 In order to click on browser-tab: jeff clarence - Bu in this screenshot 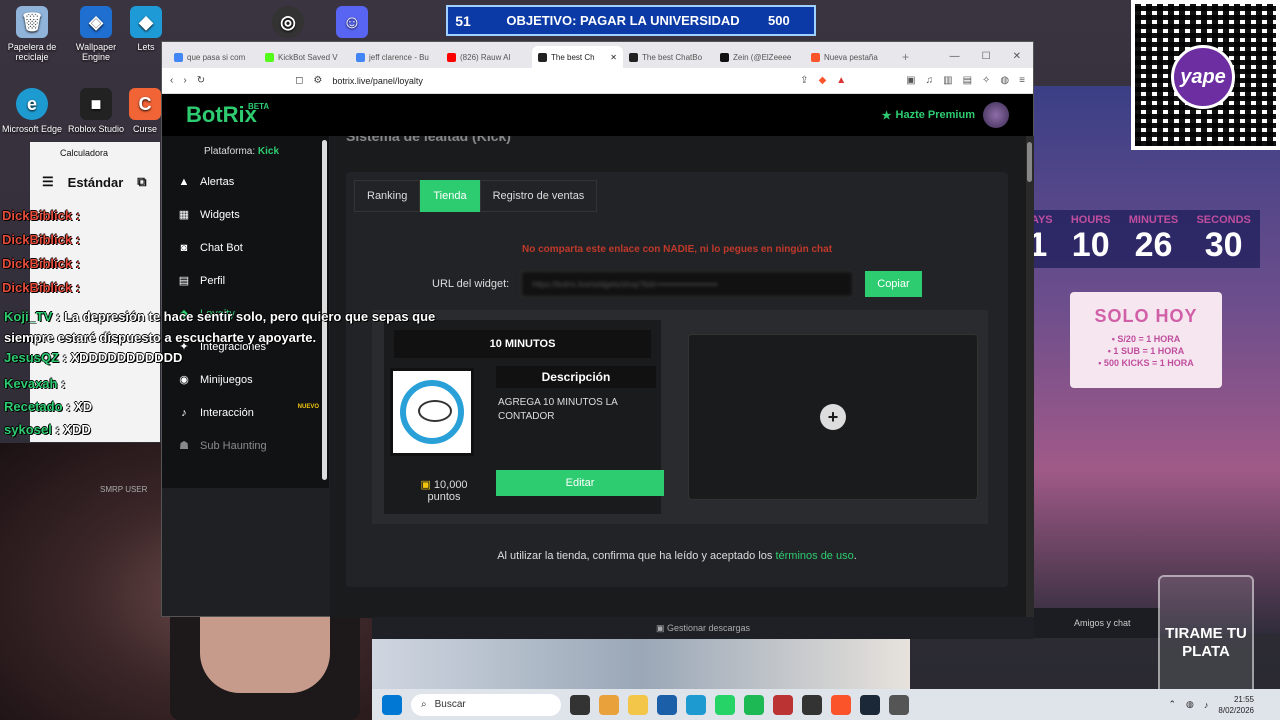, I will do `click(395, 57)`.